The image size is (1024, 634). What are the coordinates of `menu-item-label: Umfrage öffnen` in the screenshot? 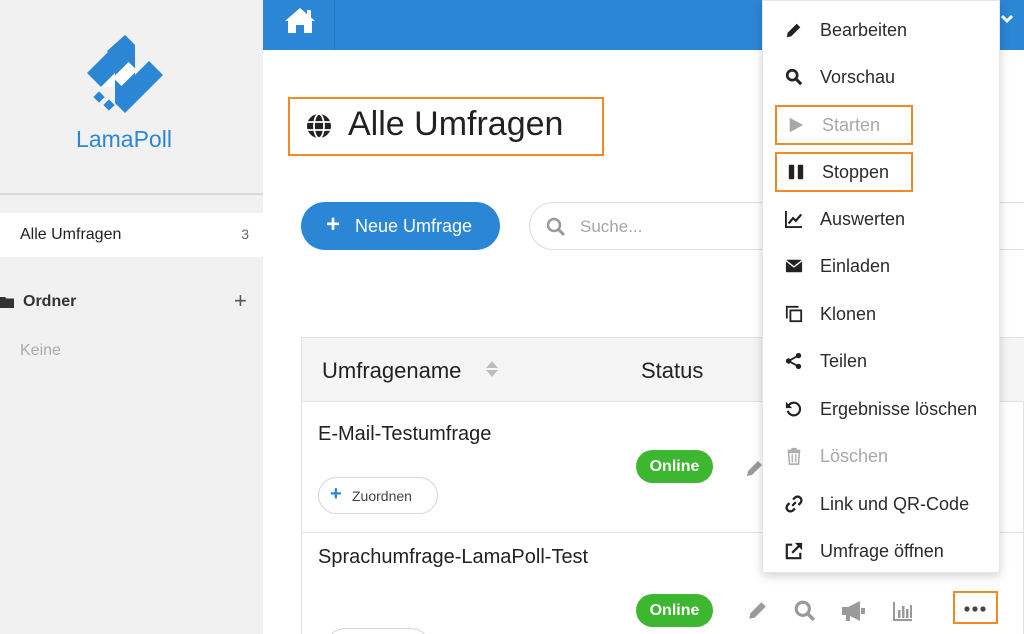 It's located at (882, 551).